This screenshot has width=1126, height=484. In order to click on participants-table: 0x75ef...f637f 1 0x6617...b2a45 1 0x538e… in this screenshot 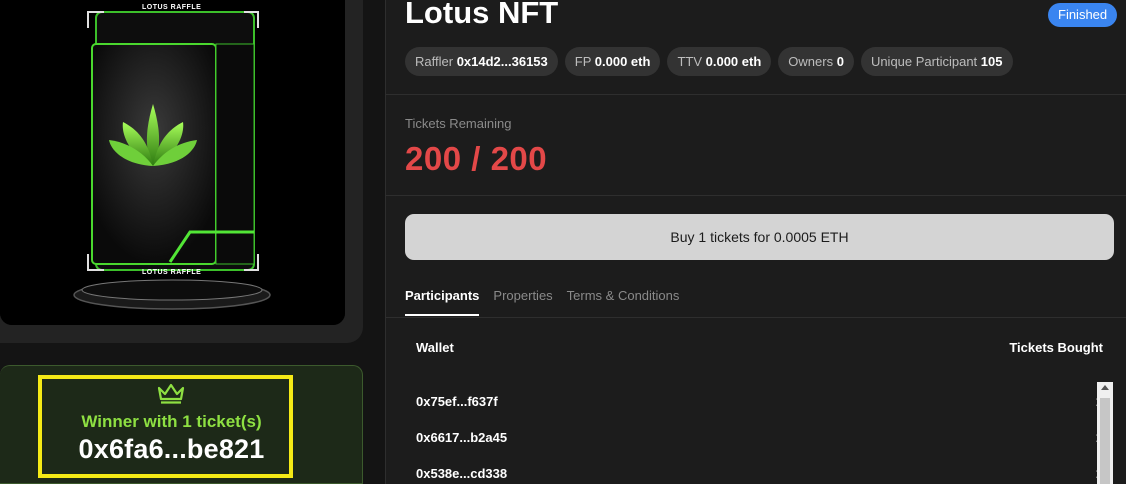, I will do `click(759, 439)`.